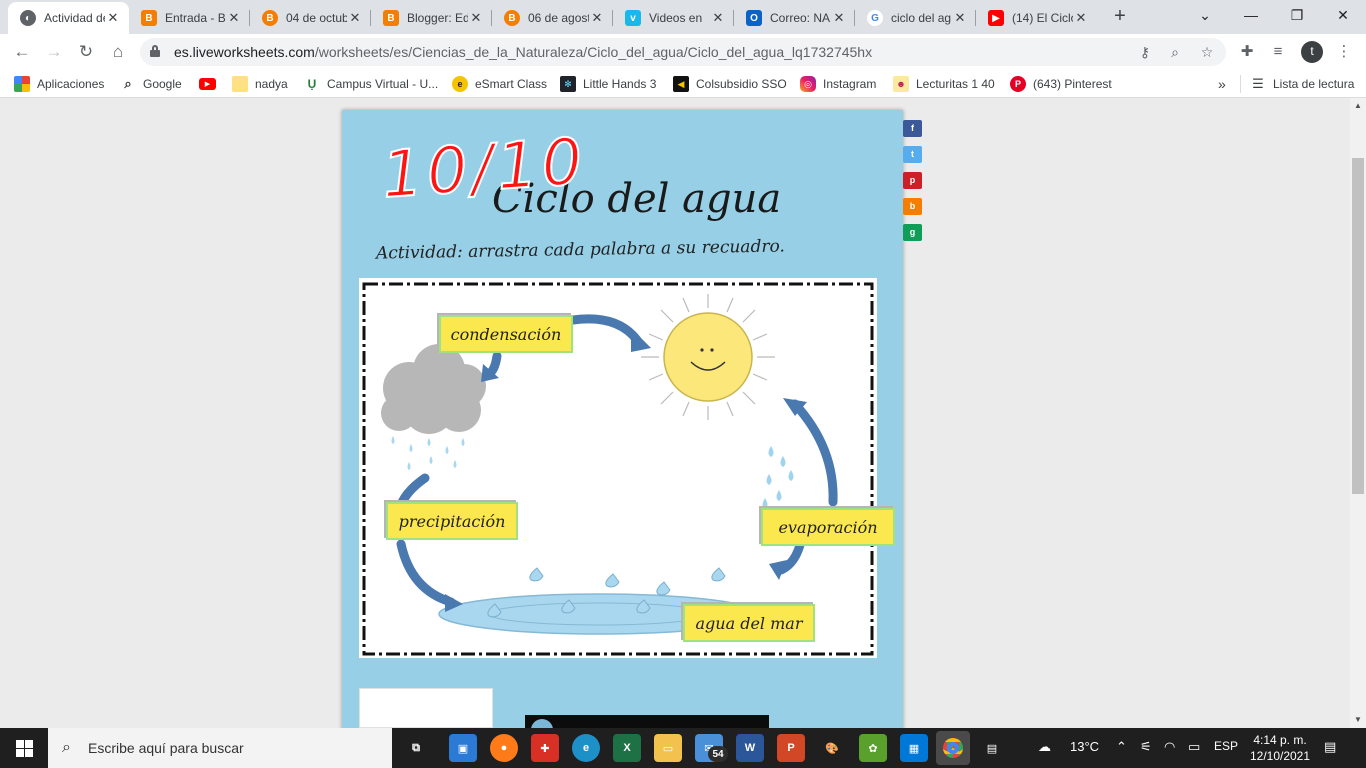 The height and width of the screenshot is (768, 1366). Describe the element at coordinates (155, 51) in the screenshot. I see `lock-icon` at that location.